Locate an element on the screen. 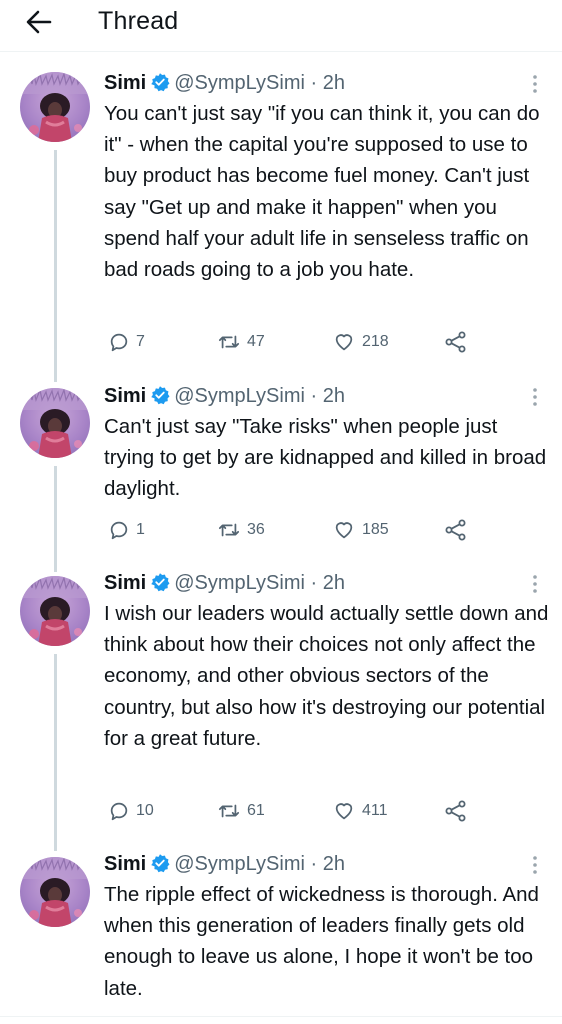 This screenshot has width=562, height=1024. like-count: 185 is located at coordinates (375, 529).